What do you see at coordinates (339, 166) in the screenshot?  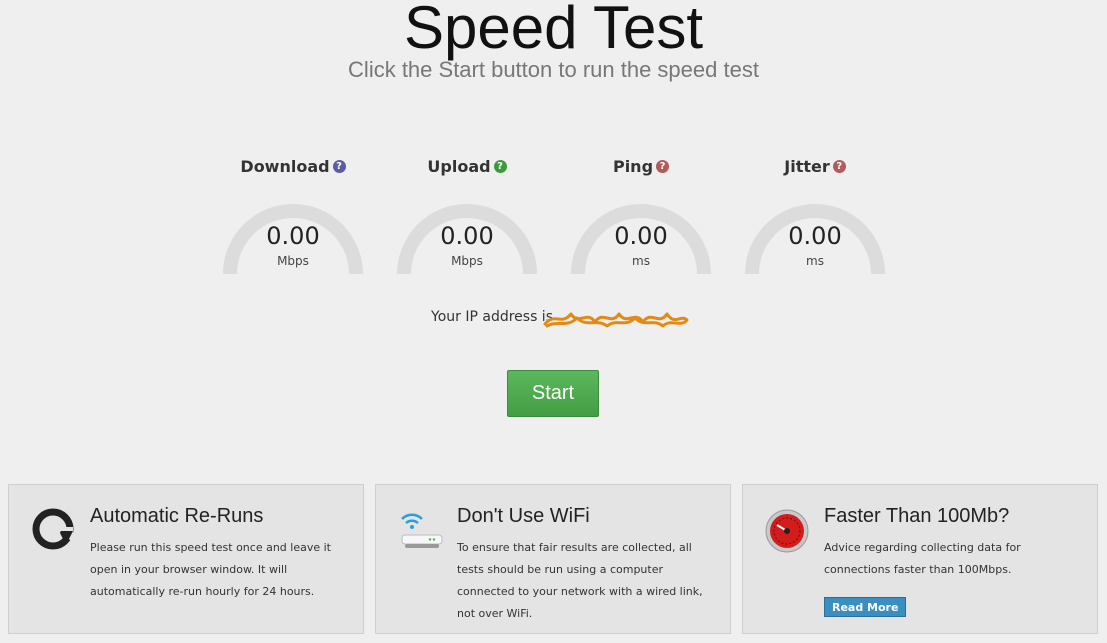 I see `download-help-icon: ?` at bounding box center [339, 166].